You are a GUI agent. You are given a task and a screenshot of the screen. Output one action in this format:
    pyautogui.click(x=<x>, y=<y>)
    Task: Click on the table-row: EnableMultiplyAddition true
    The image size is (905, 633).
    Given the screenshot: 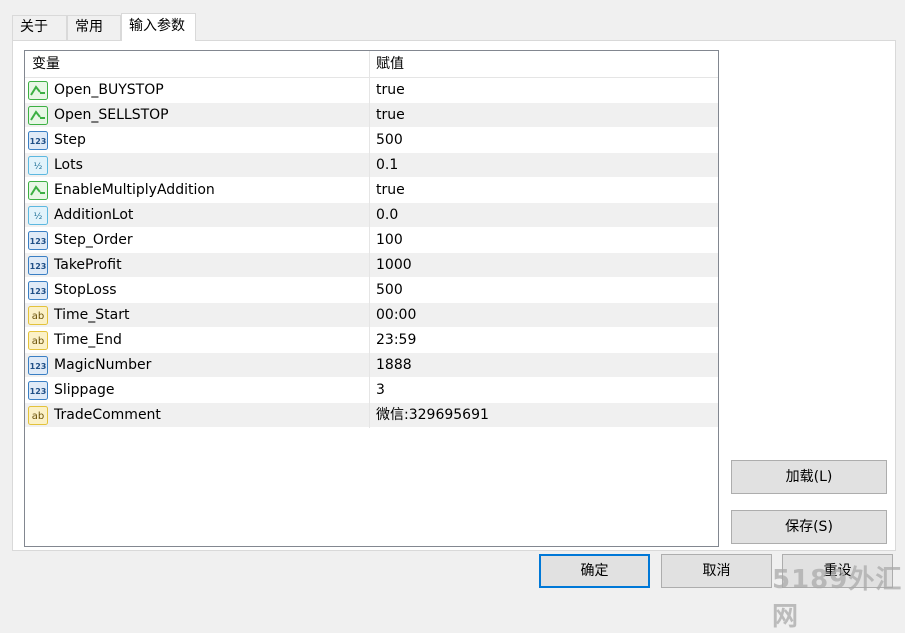 What is the action you would take?
    pyautogui.click(x=371, y=190)
    